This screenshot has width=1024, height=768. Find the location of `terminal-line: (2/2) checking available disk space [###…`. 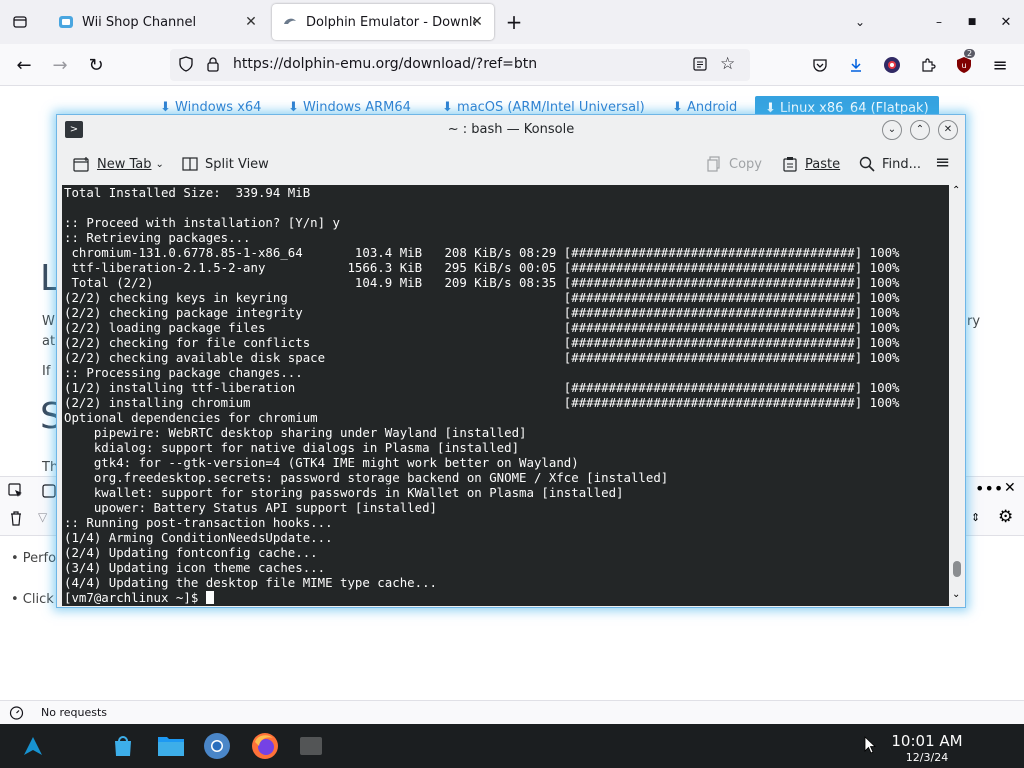

terminal-line: (2/2) checking available disk space [###… is located at coordinates (482, 357).